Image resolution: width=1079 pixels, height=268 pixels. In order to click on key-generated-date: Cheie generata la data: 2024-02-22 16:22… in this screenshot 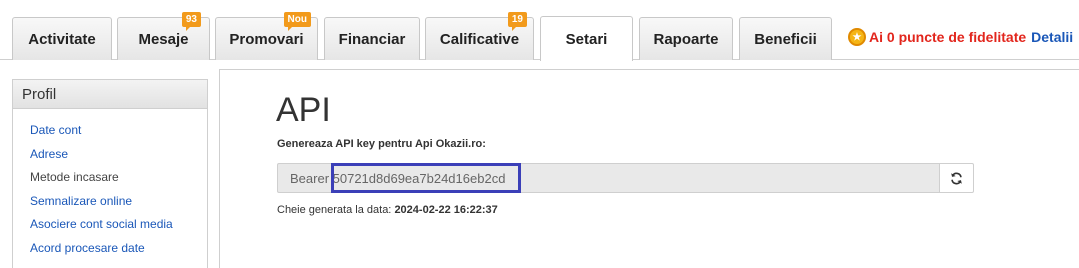, I will do `click(387, 210)`.